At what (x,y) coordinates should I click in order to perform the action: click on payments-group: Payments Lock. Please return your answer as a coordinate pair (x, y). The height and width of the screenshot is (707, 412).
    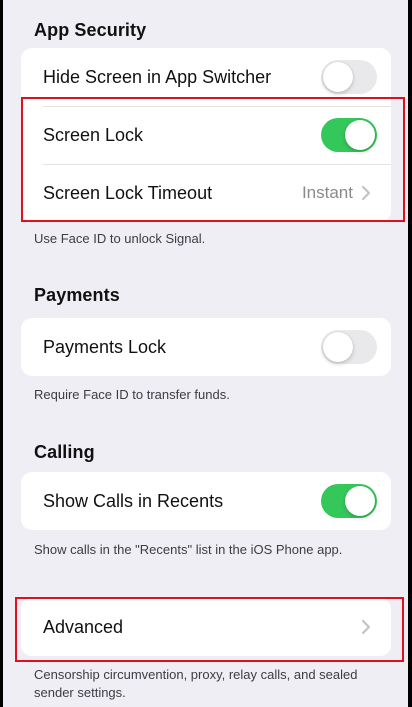
    Looking at the image, I should click on (206, 347).